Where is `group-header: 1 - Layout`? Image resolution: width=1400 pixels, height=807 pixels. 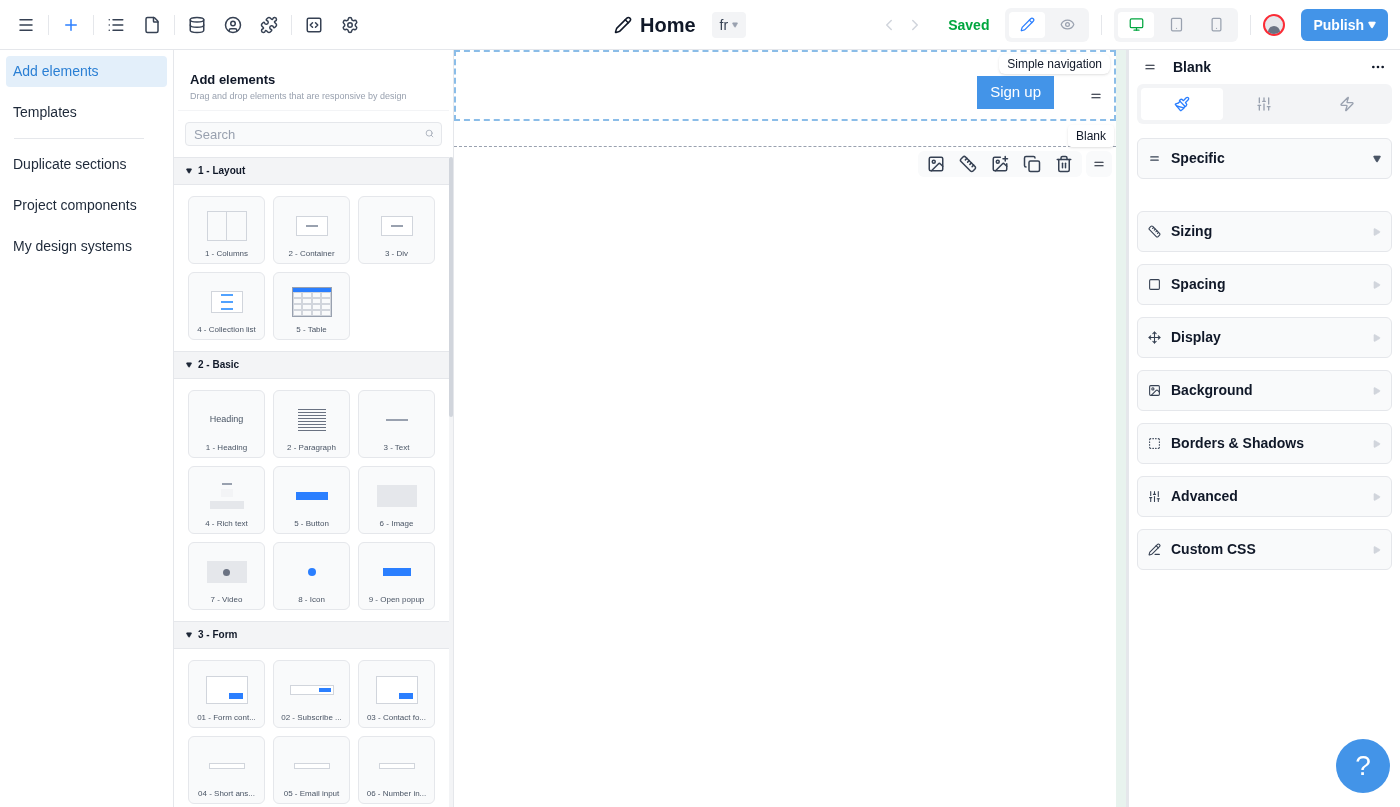
group-header: 1 - Layout is located at coordinates (311, 170).